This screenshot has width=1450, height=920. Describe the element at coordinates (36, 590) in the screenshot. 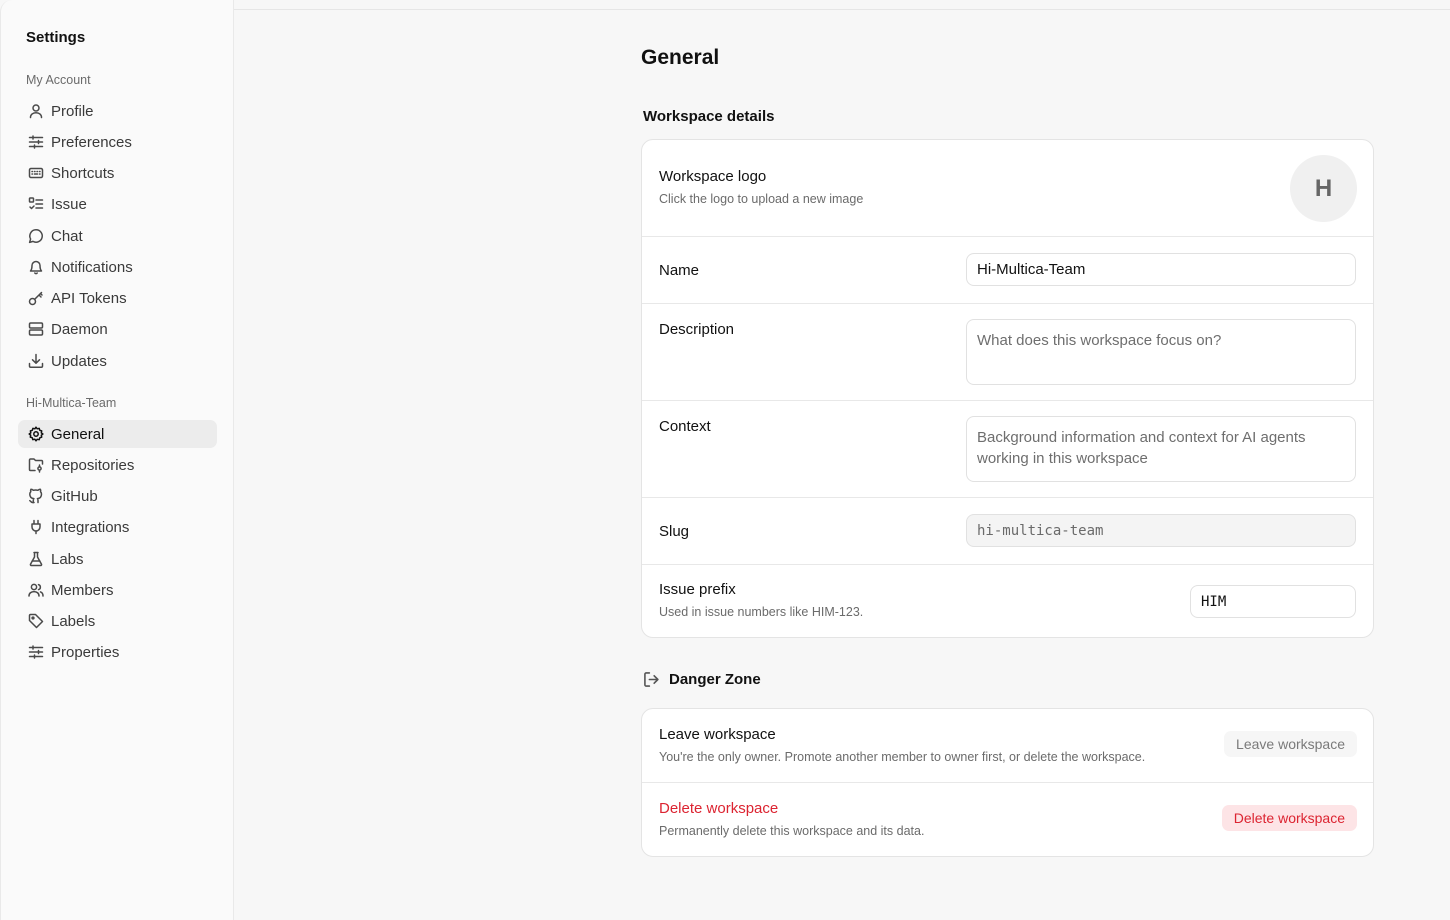

I see `users-icon` at that location.